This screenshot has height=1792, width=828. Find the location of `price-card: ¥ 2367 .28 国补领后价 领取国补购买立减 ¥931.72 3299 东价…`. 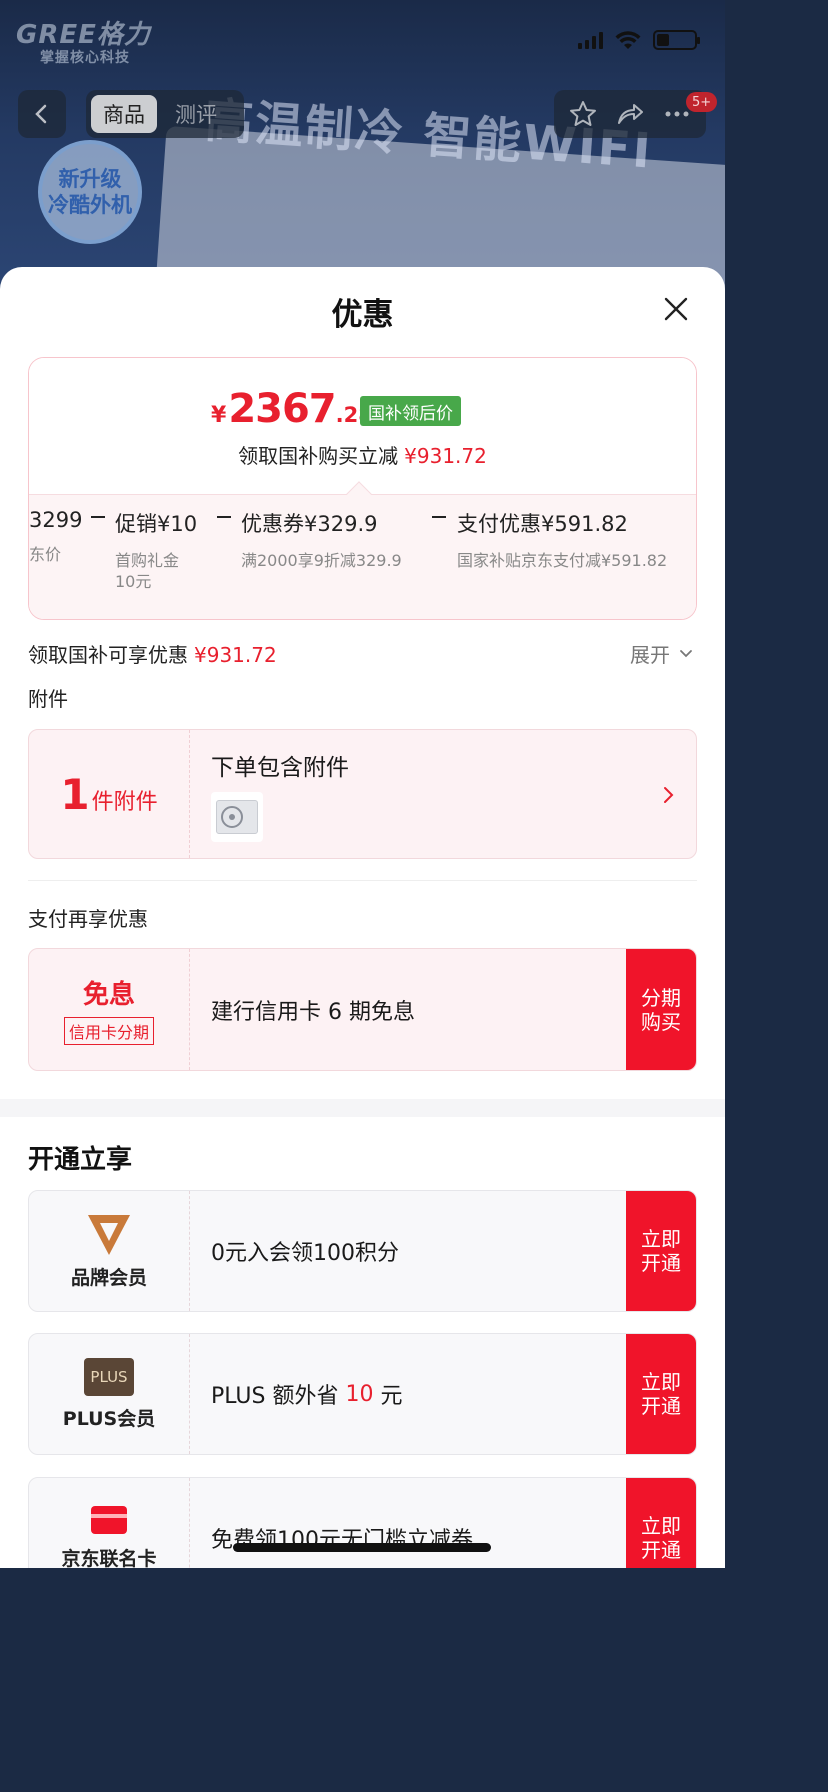

price-card: ¥ 2367 .28 国补领后价 领取国补购买立减 ¥931.72 3299 东价… is located at coordinates (362, 488).